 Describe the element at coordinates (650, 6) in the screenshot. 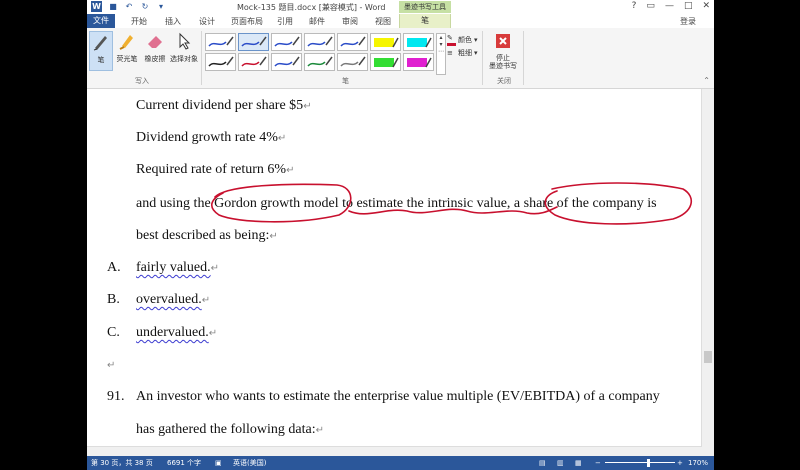

I see `ribbon-display-icon: ▭` at that location.